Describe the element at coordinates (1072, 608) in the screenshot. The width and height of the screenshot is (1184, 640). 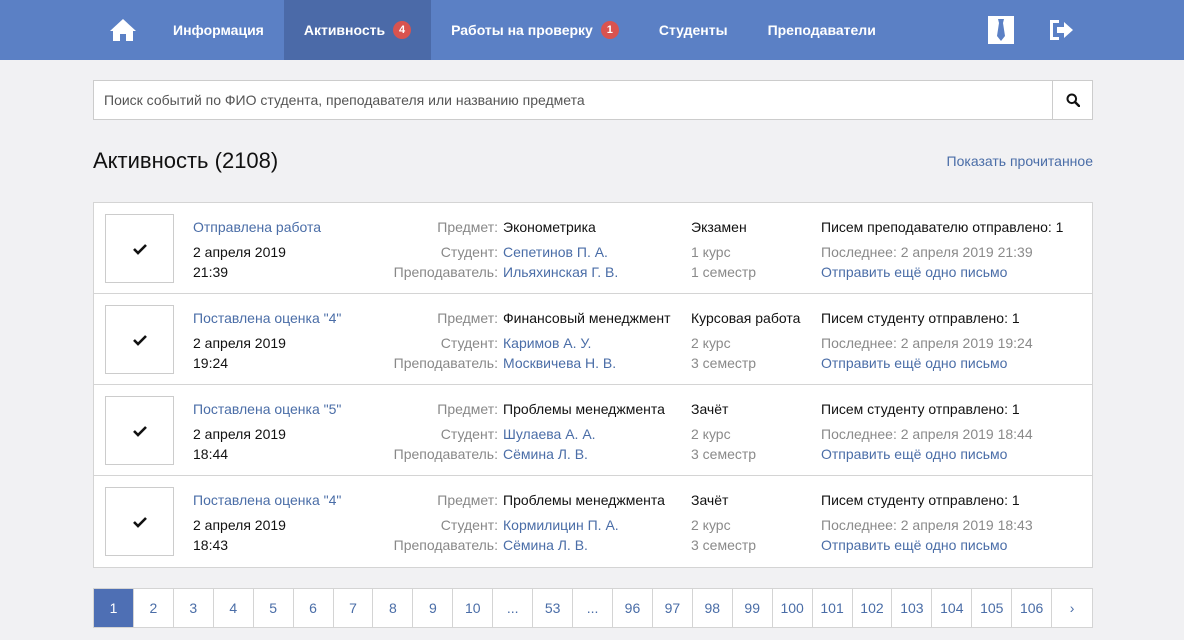
I see `next-page-button: ›` at that location.